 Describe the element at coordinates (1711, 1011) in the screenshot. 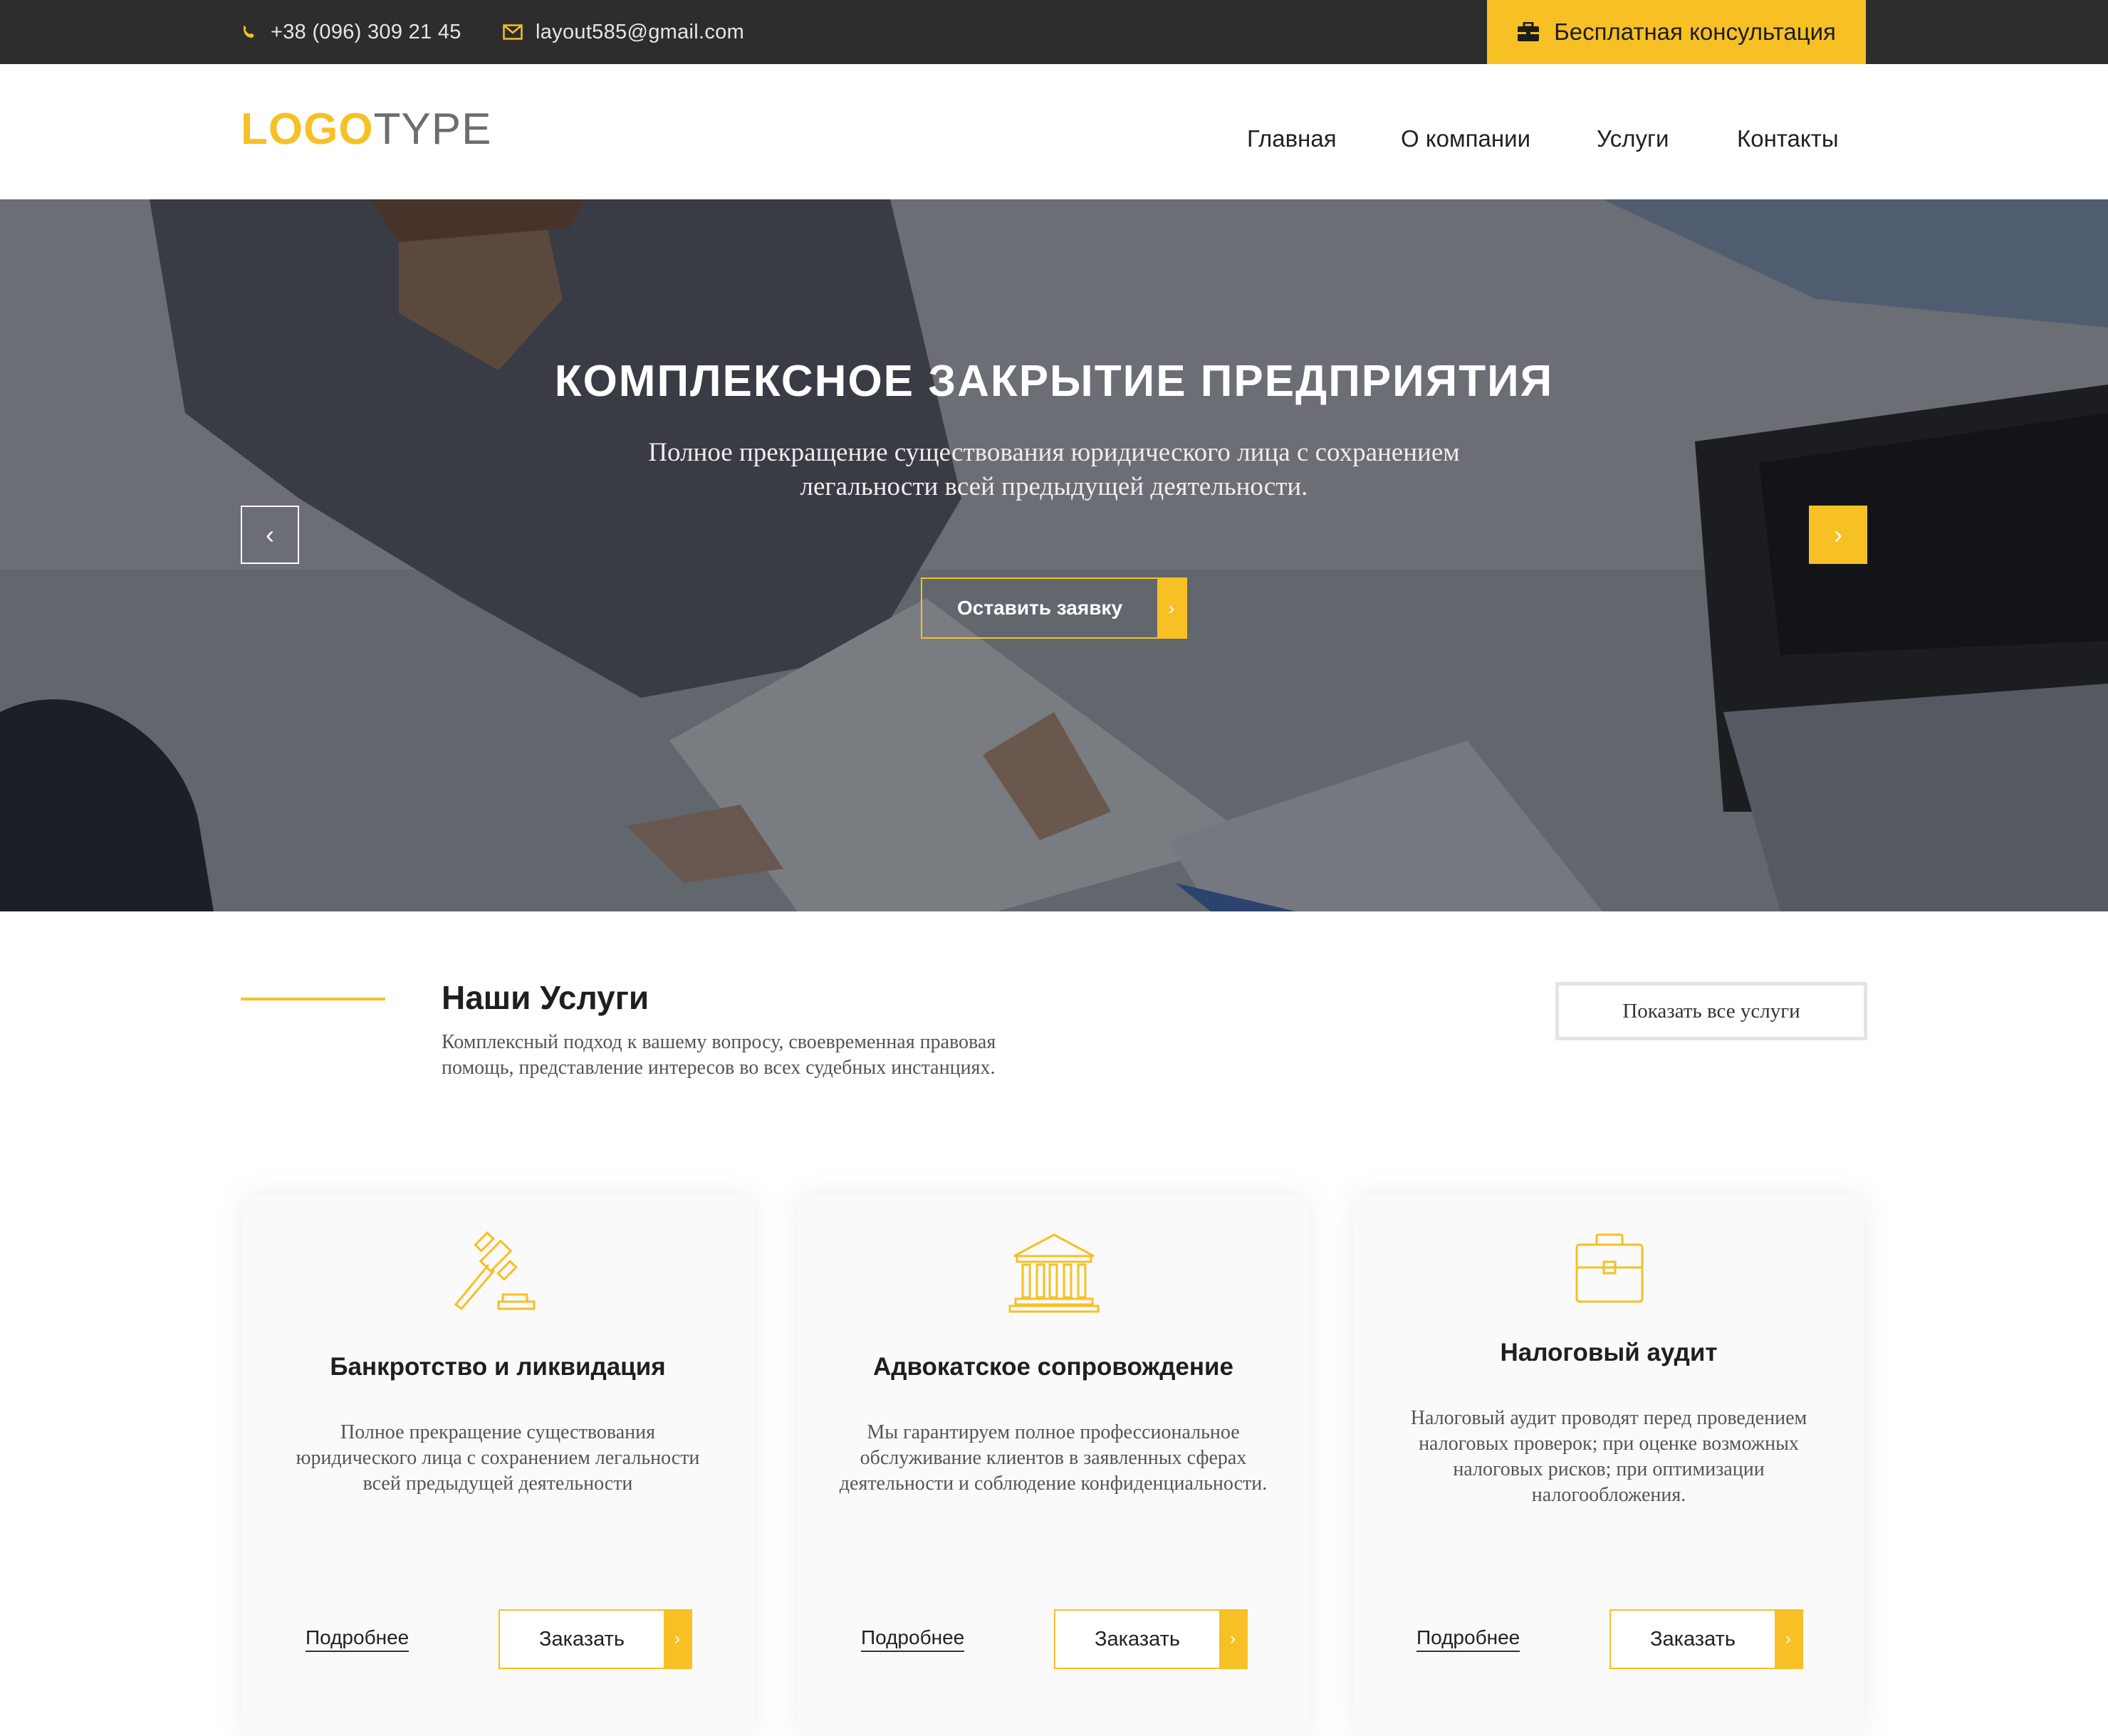

I see `show-all-services-button: Показать все услуги` at that location.